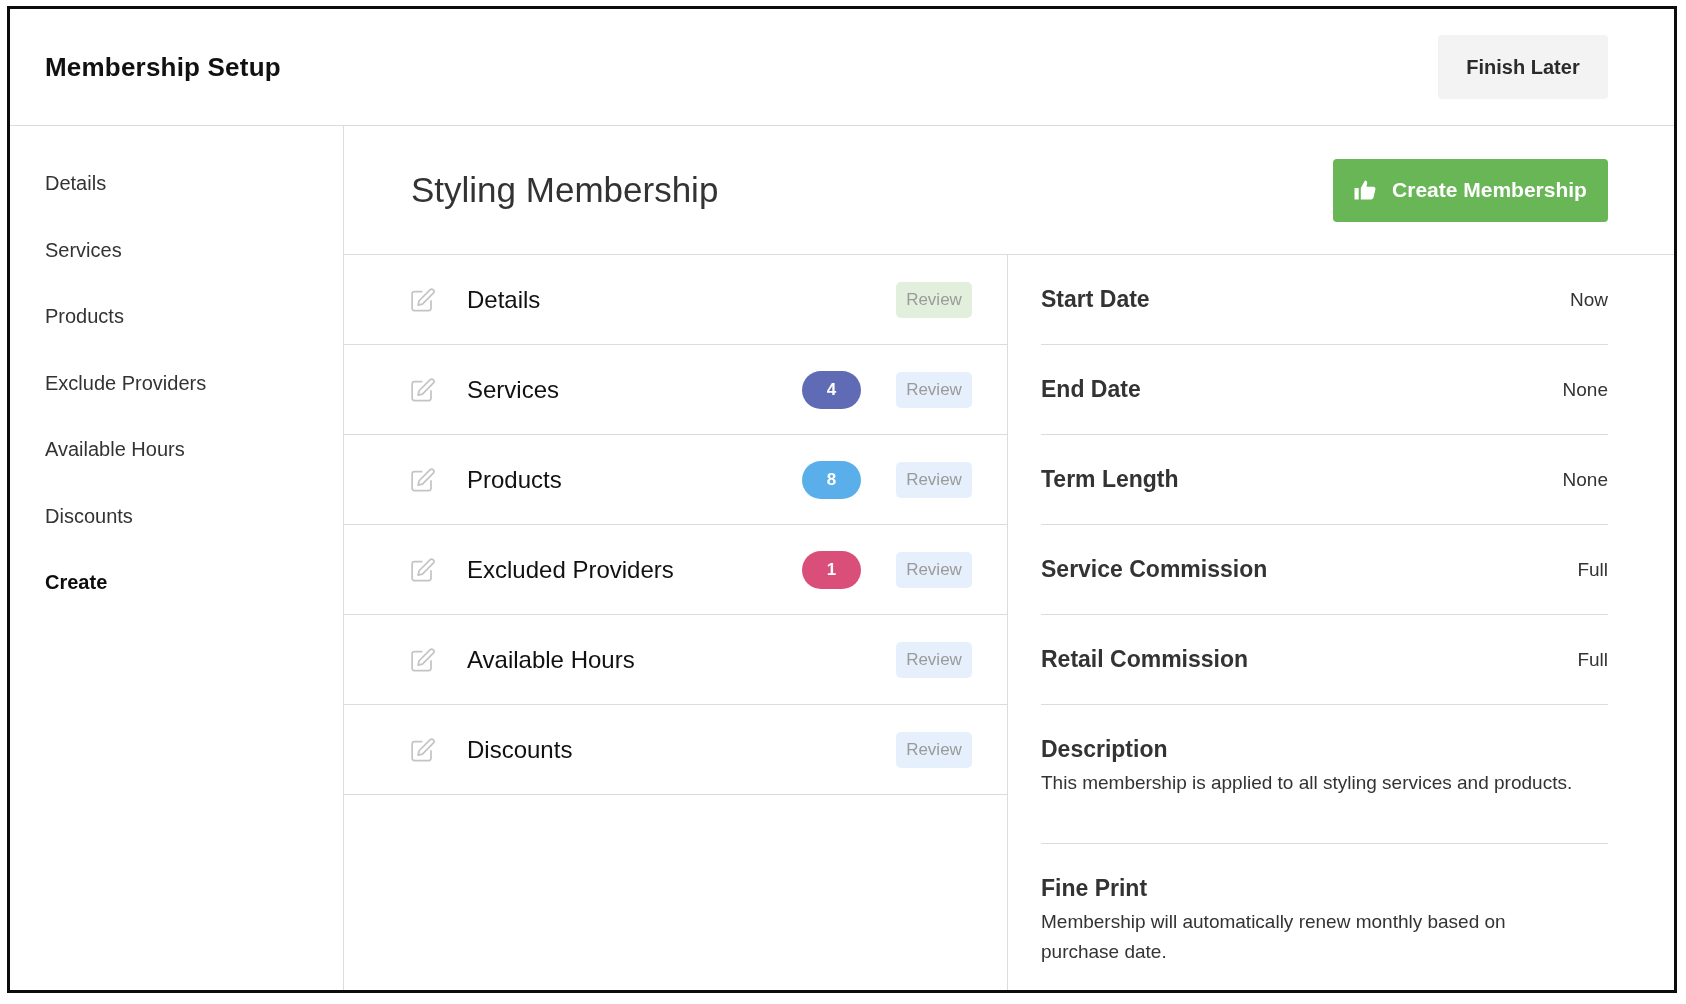  I want to click on sidebar-item: Exclude Providers, so click(126, 383).